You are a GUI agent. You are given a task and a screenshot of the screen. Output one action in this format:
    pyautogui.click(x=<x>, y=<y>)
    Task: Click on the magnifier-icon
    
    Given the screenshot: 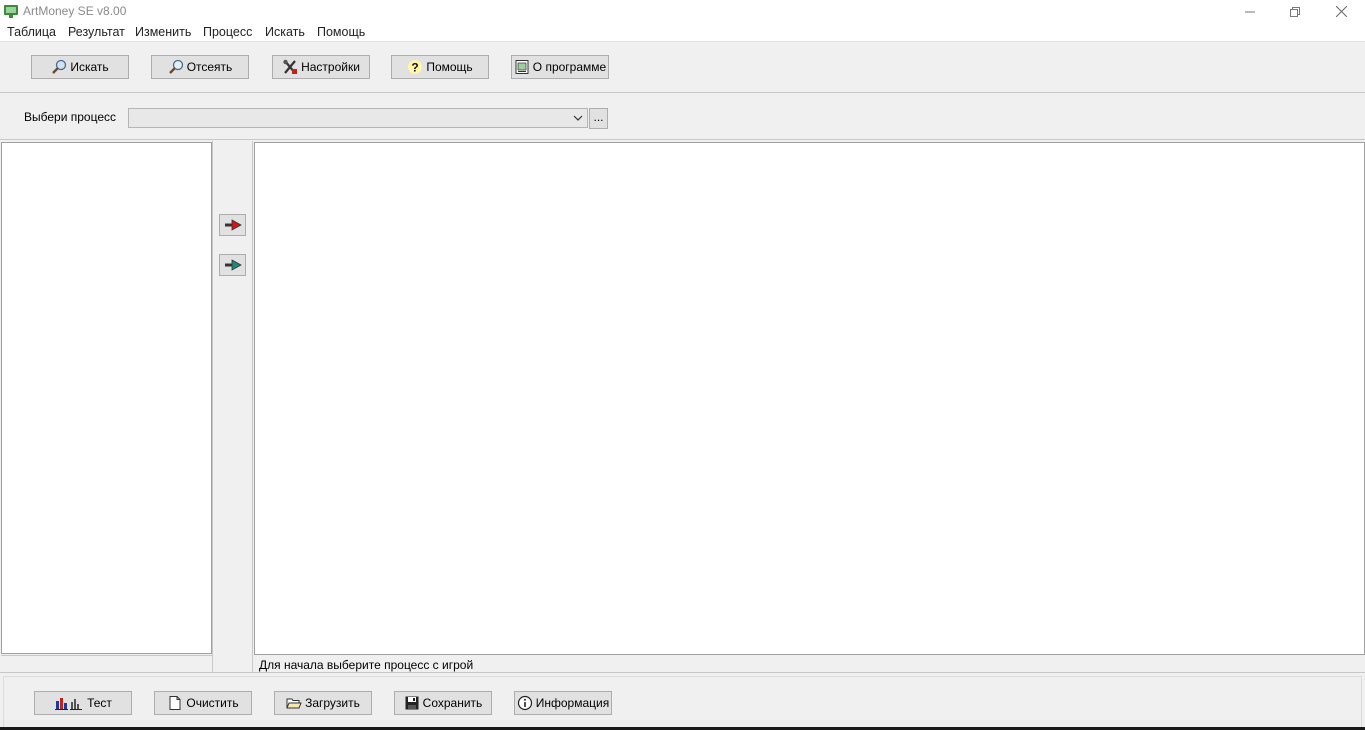 What is the action you would take?
    pyautogui.click(x=59, y=67)
    